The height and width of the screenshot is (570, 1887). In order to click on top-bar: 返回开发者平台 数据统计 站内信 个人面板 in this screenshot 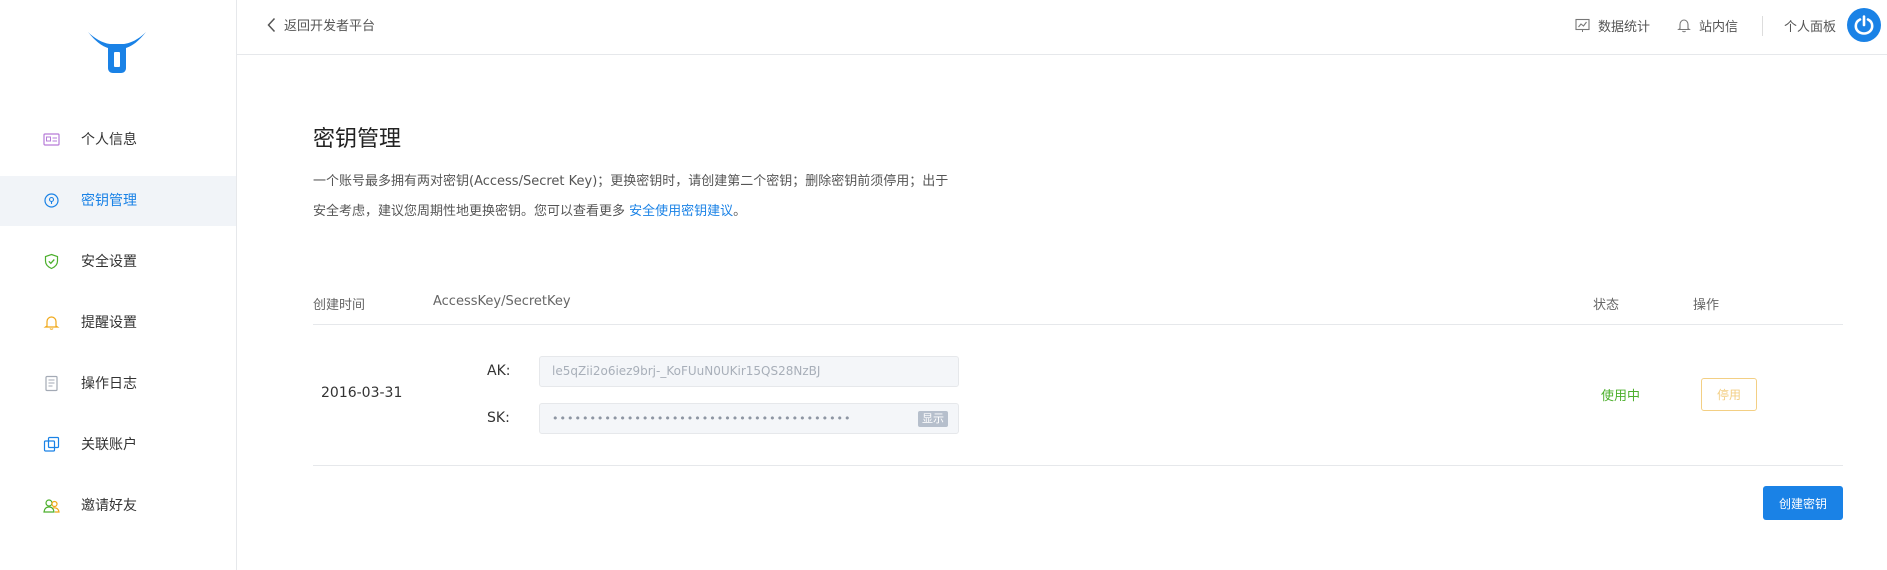, I will do `click(1062, 27)`.